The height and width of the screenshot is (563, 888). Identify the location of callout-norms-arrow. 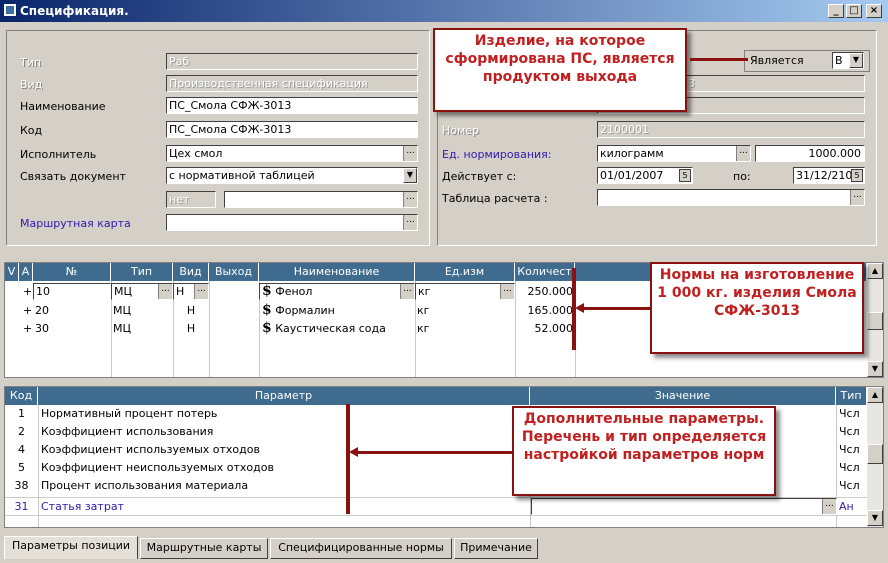
(616, 308).